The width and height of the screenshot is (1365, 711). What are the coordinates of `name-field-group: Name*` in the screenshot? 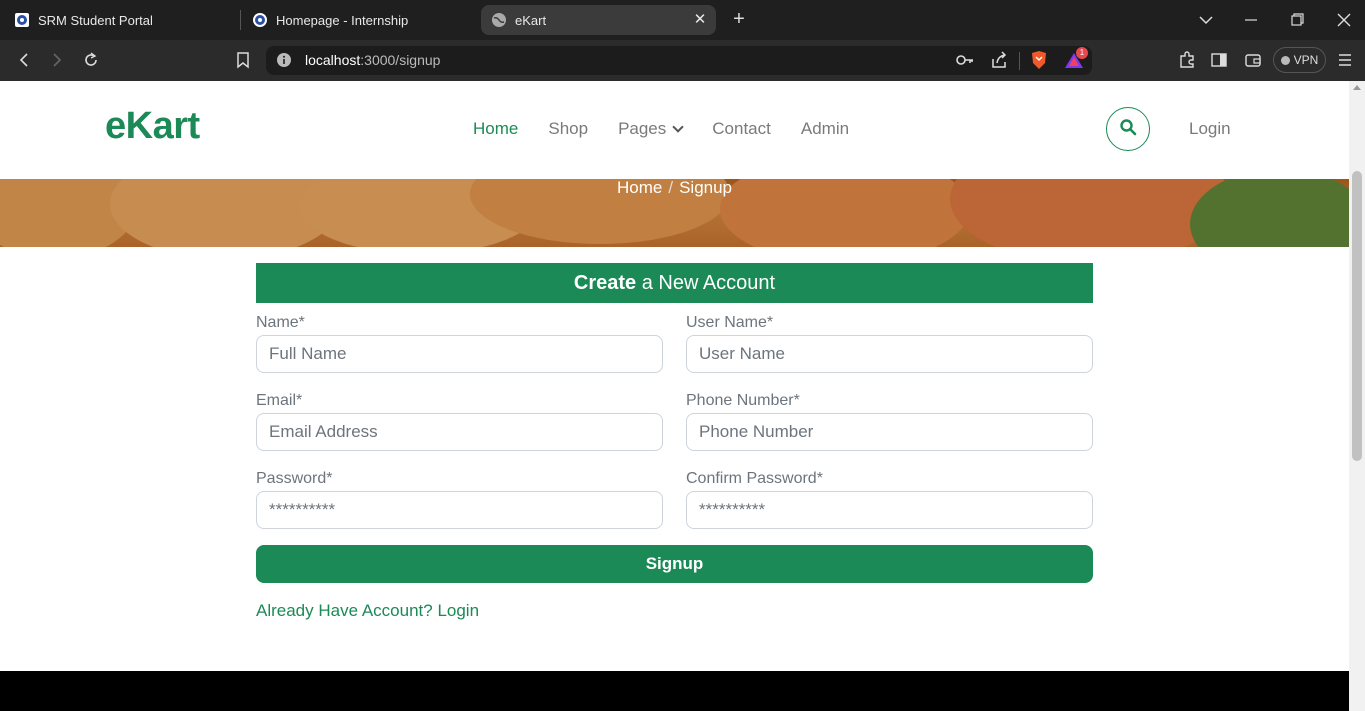 It's located at (459, 343).